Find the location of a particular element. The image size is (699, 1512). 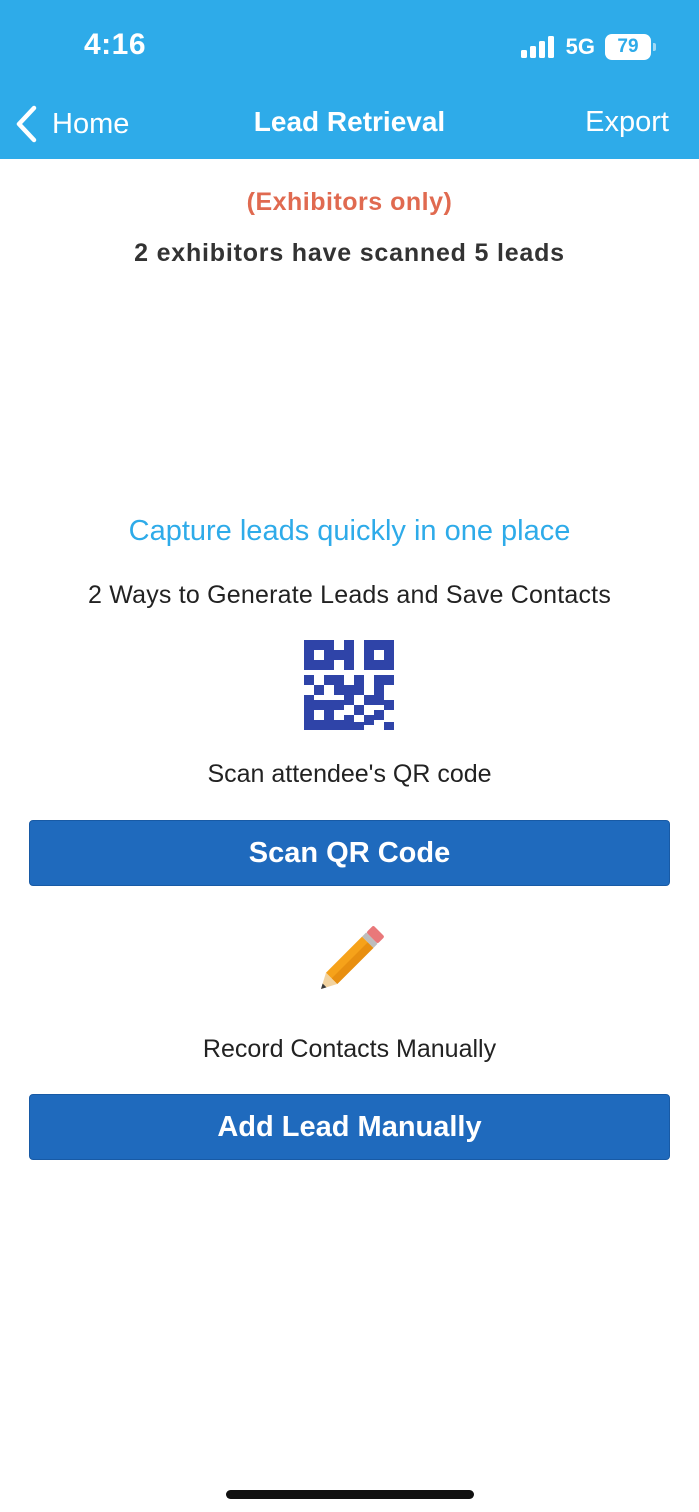

scan-stats-text: 2 exhibitors have scanned 5 leads is located at coordinates (349, 253).